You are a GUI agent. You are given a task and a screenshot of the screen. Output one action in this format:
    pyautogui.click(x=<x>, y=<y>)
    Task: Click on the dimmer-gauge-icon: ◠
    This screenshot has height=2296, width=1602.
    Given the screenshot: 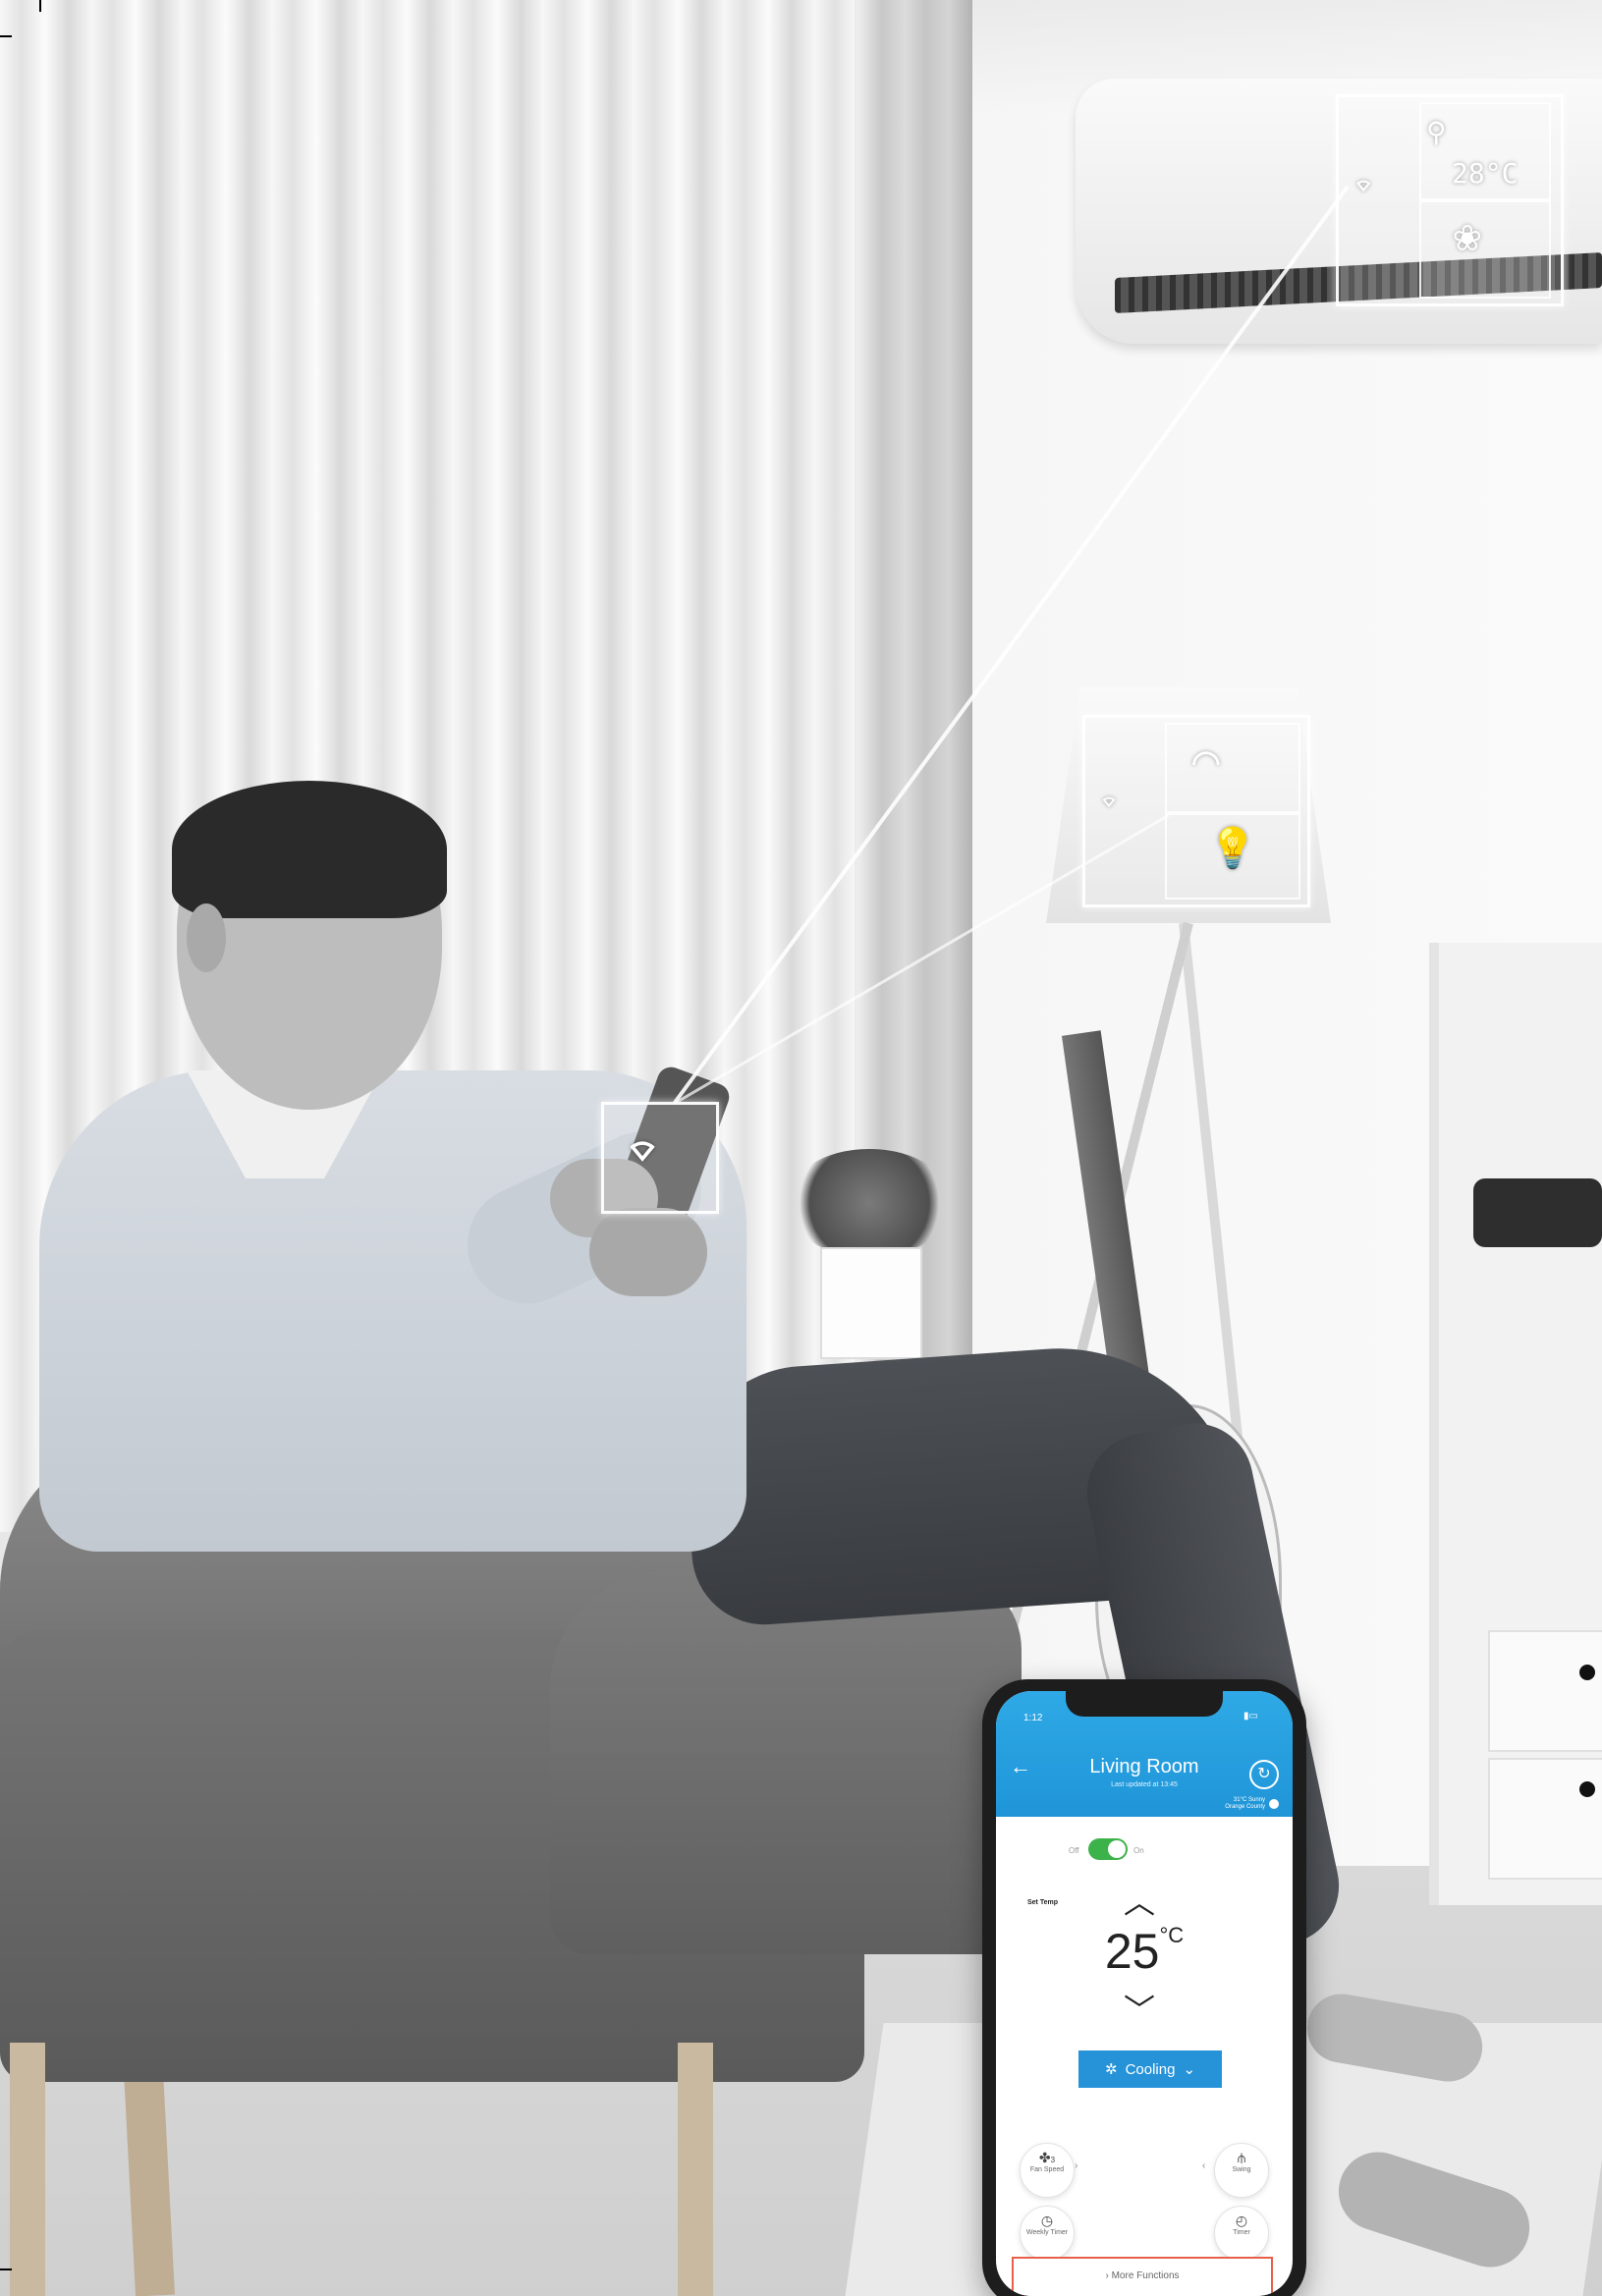 What is the action you would take?
    pyautogui.click(x=1206, y=761)
    